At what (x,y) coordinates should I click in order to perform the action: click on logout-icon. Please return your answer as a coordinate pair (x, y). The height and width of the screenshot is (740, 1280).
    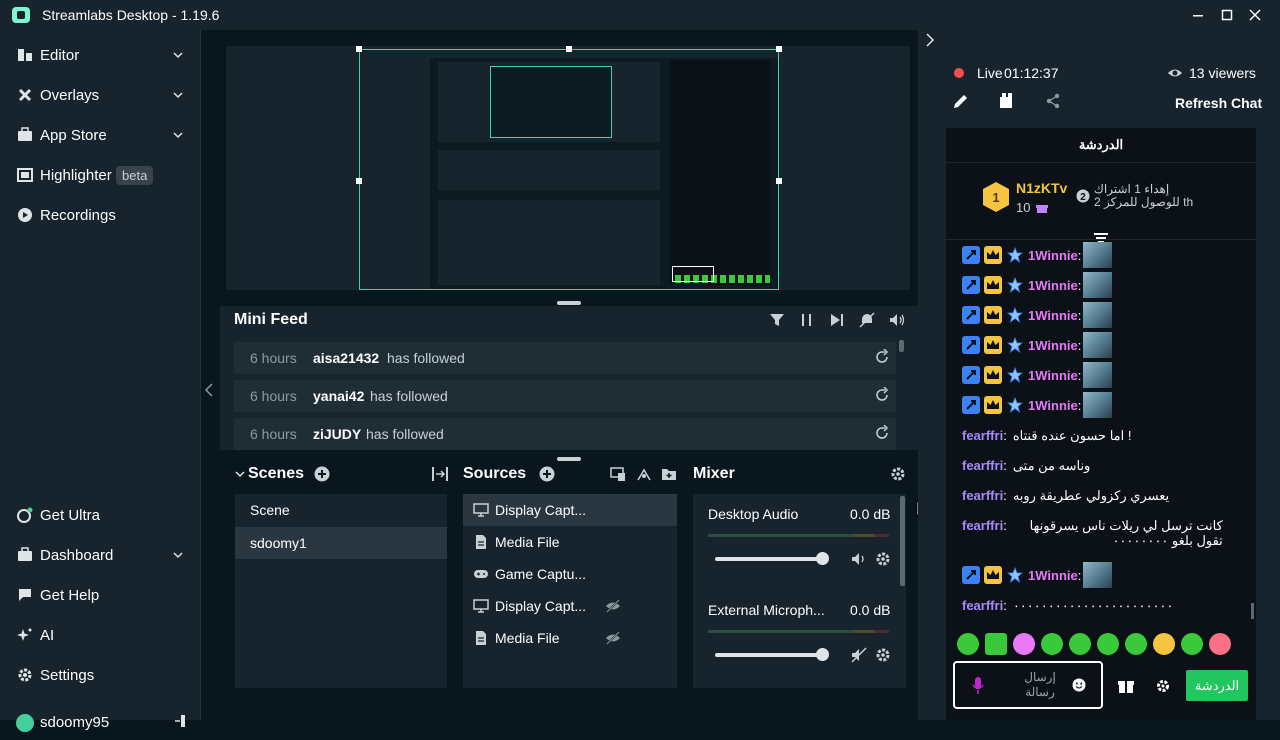
    Looking at the image, I should click on (180, 721).